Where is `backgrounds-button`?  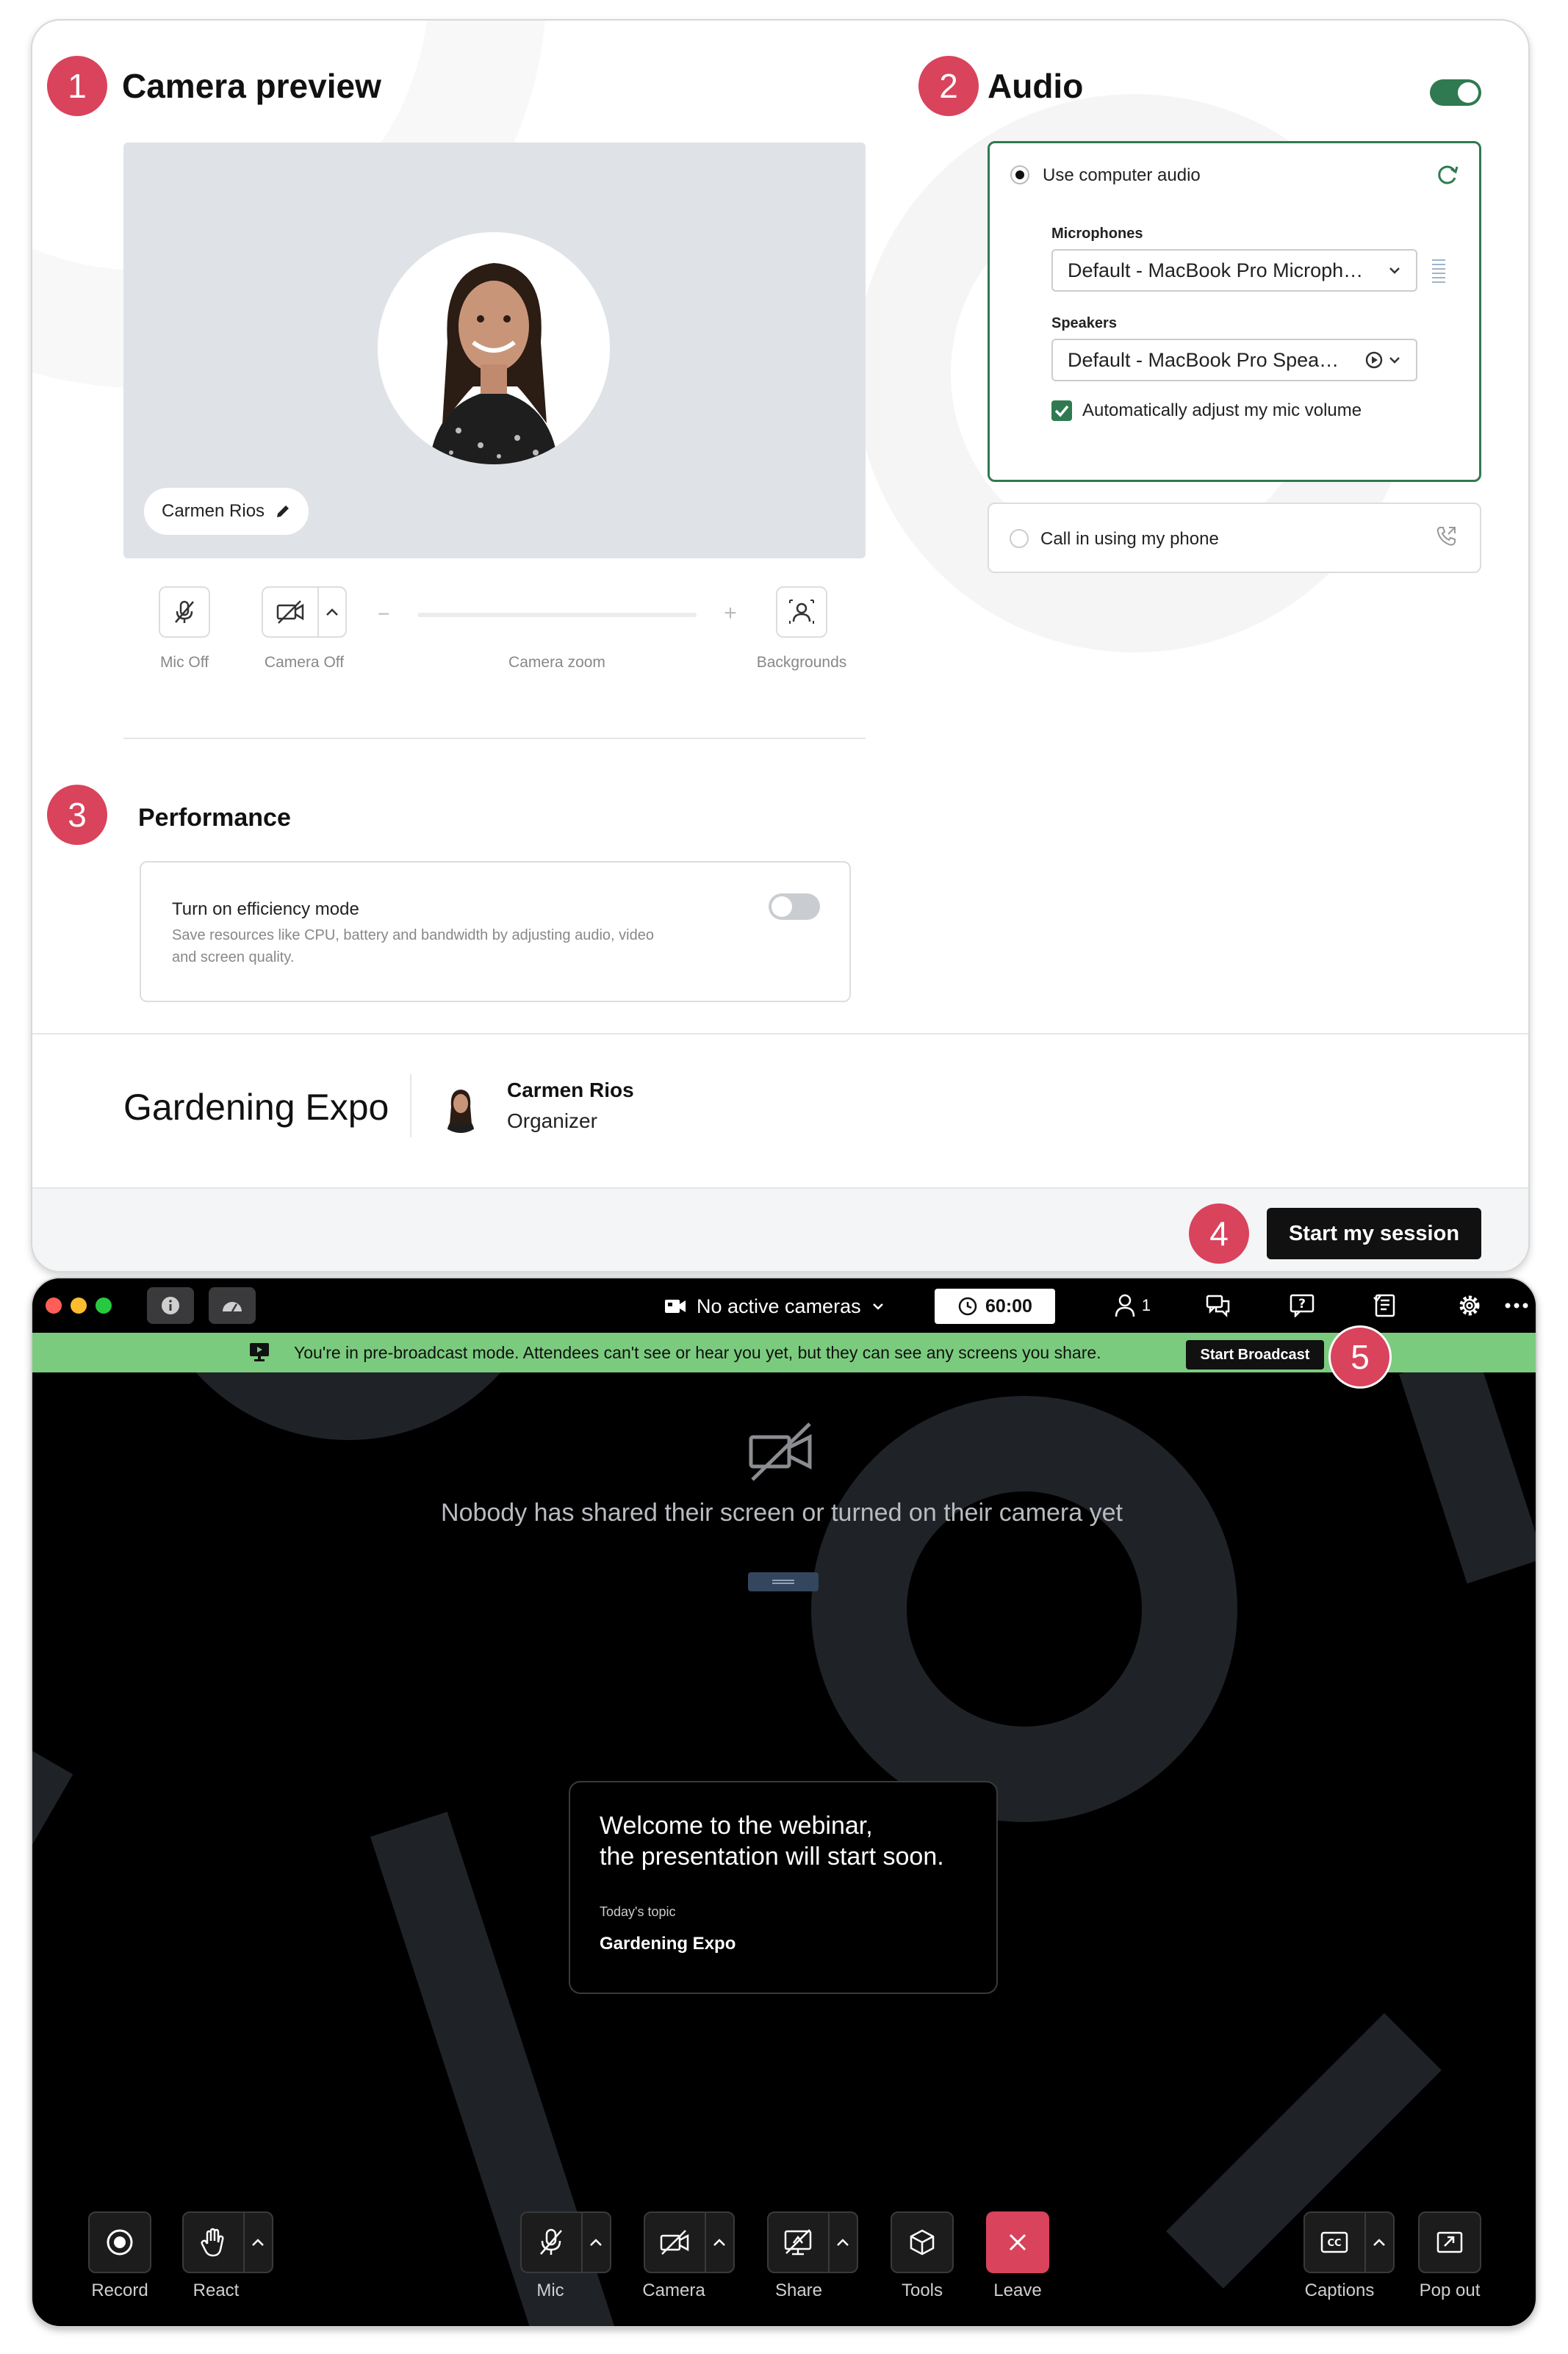 backgrounds-button is located at coordinates (802, 612).